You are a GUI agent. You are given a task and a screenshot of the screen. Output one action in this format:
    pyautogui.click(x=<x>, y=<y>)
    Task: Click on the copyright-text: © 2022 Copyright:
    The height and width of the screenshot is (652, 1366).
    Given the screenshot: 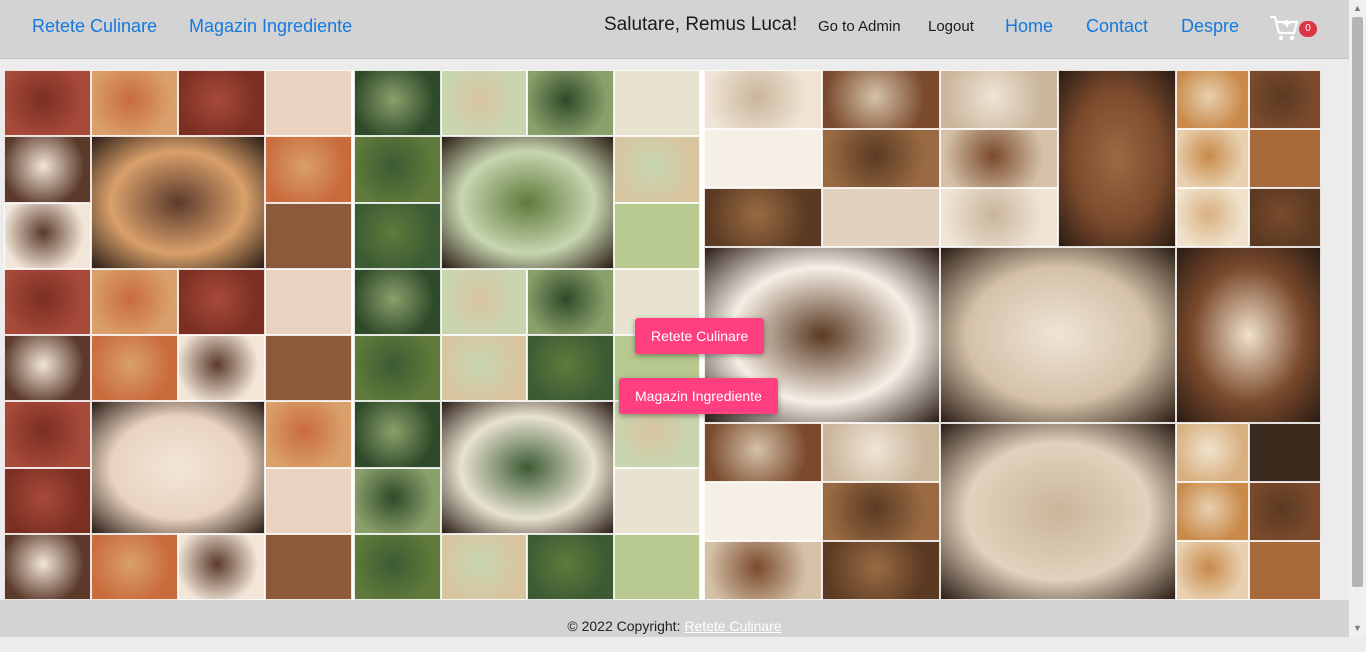 What is the action you would take?
    pyautogui.click(x=624, y=626)
    